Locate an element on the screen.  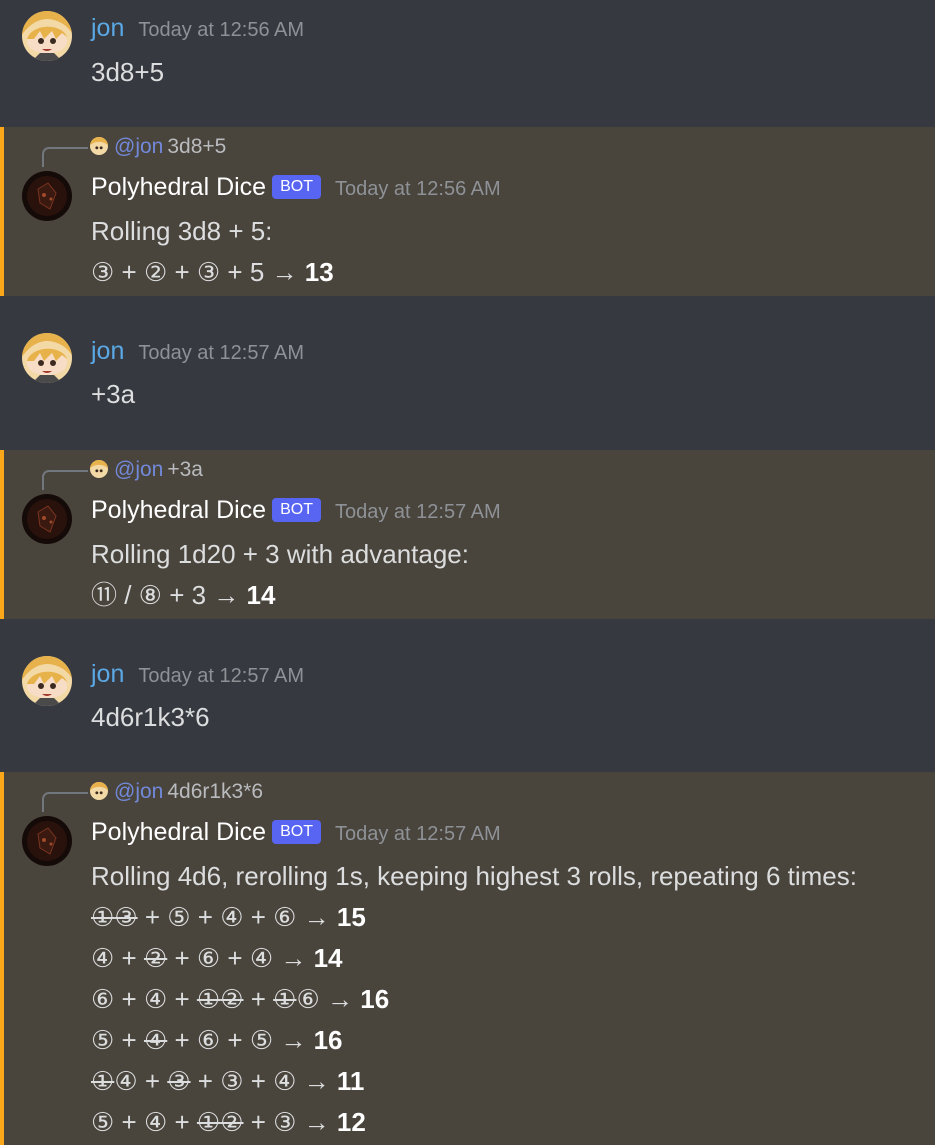
roll-result-line: ①③ + ⑤ + ④ + ⑥ → 15 is located at coordinates (474, 917).